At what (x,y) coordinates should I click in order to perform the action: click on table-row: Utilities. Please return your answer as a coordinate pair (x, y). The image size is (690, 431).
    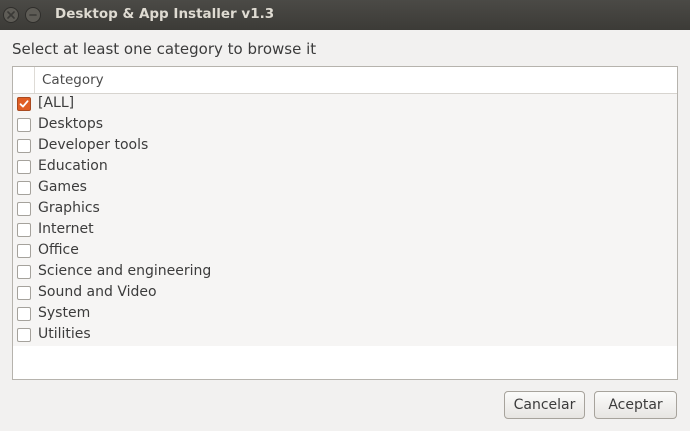
    Looking at the image, I should click on (345, 335).